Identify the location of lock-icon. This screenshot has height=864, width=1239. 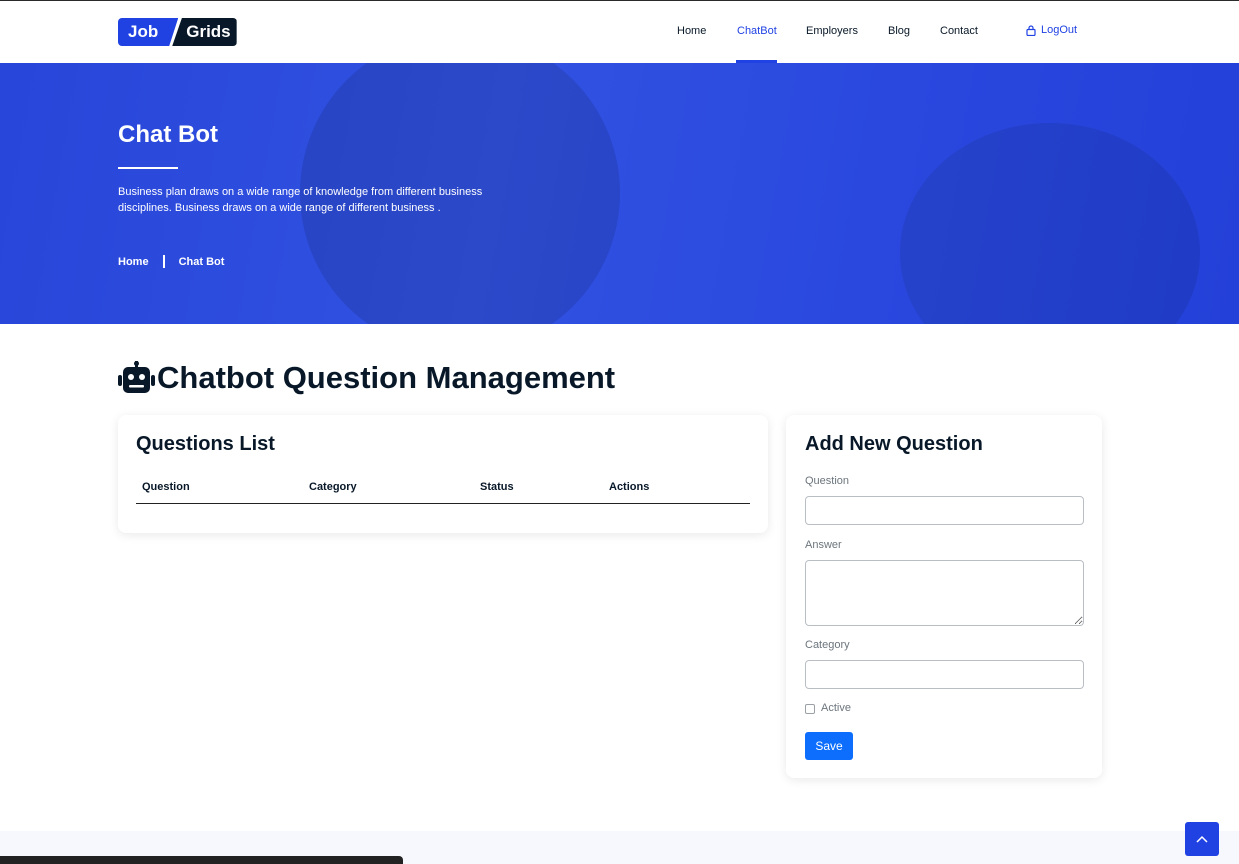
(1031, 30).